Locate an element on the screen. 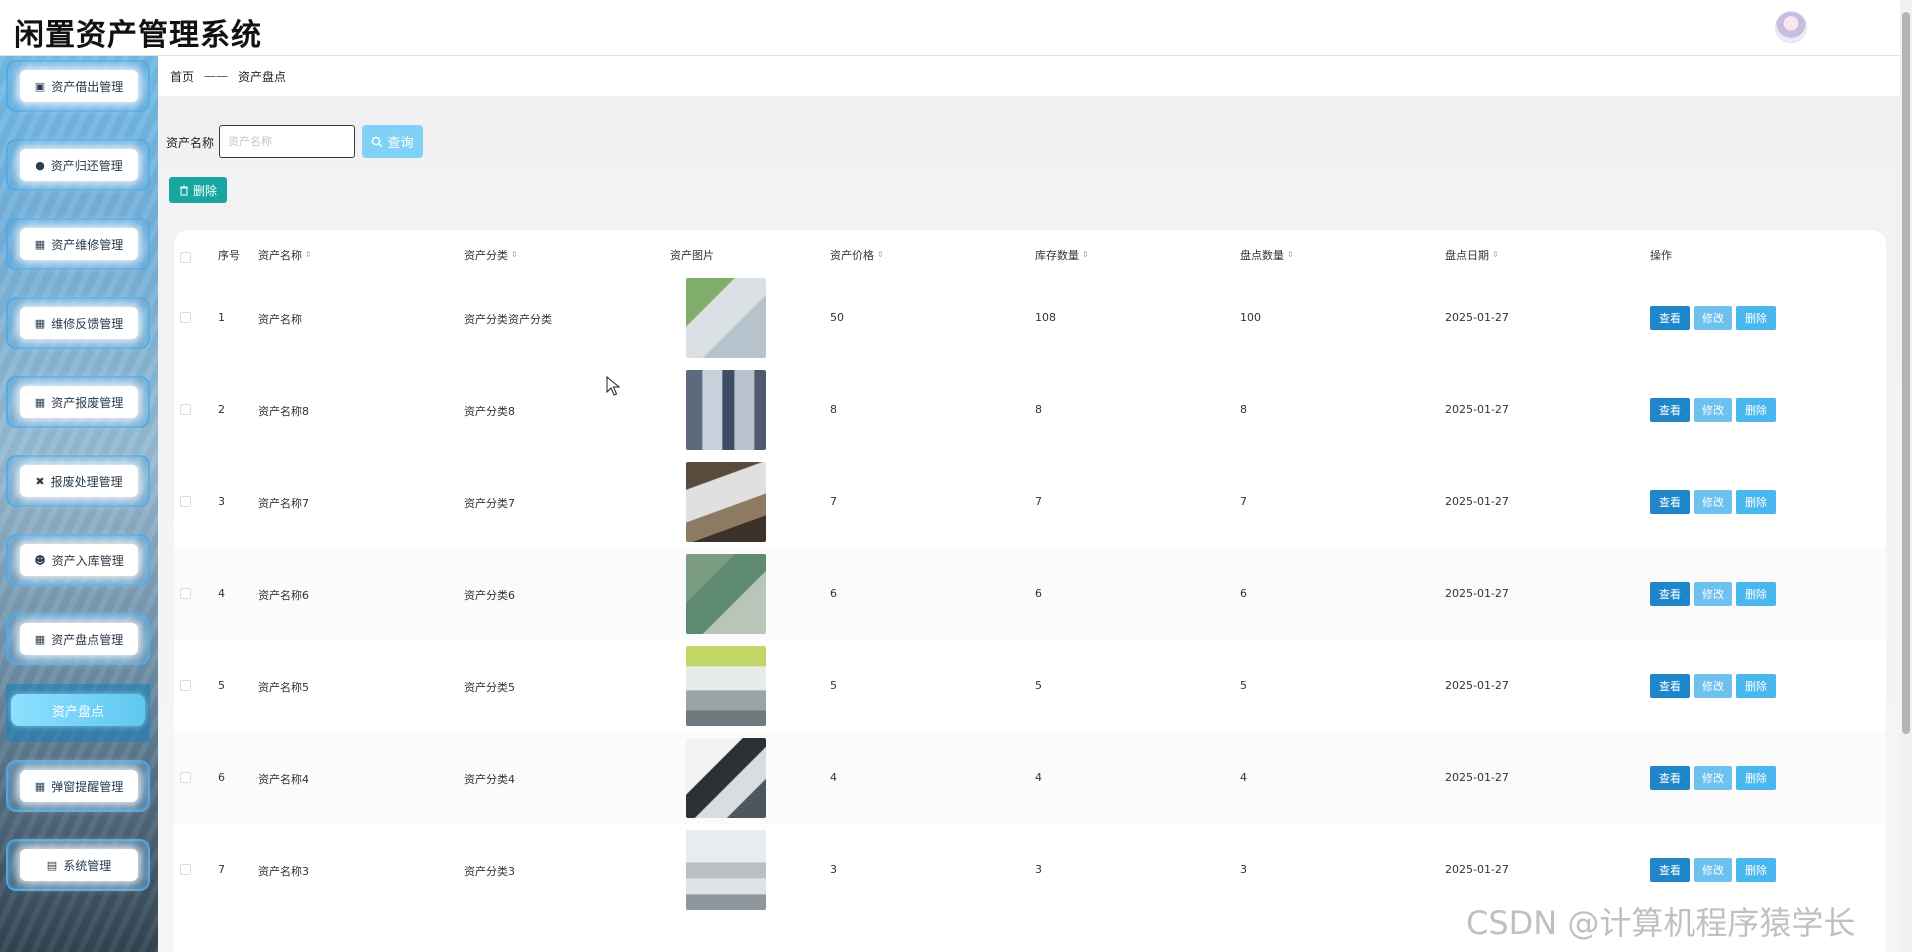  page-scrollbar is located at coordinates (1906, 476).